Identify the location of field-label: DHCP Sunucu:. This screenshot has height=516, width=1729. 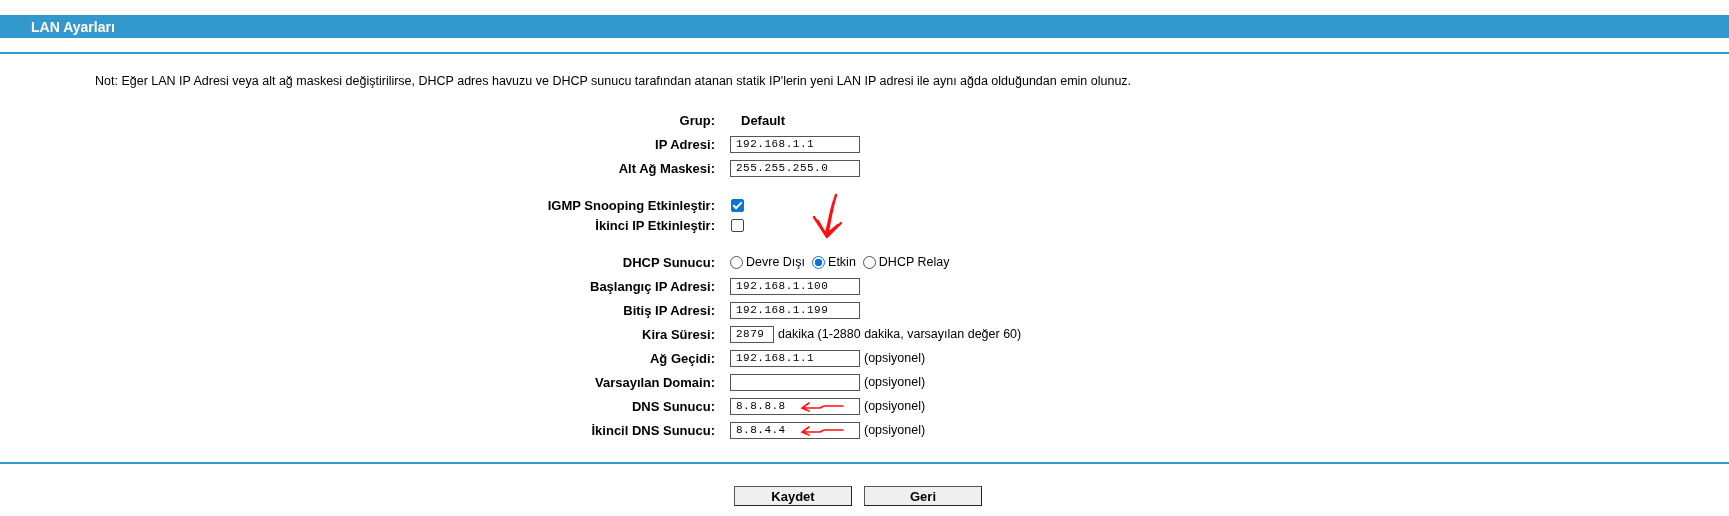
(668, 262).